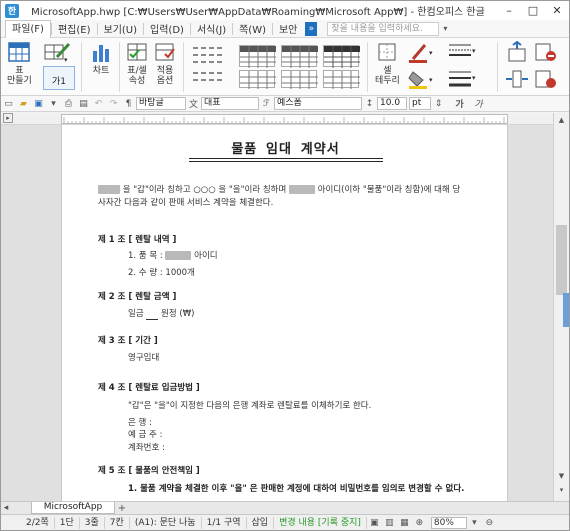 This screenshot has height=531, width=570. What do you see at coordinates (266, 103) in the screenshot?
I see `font-icon: ℱ` at bounding box center [266, 103].